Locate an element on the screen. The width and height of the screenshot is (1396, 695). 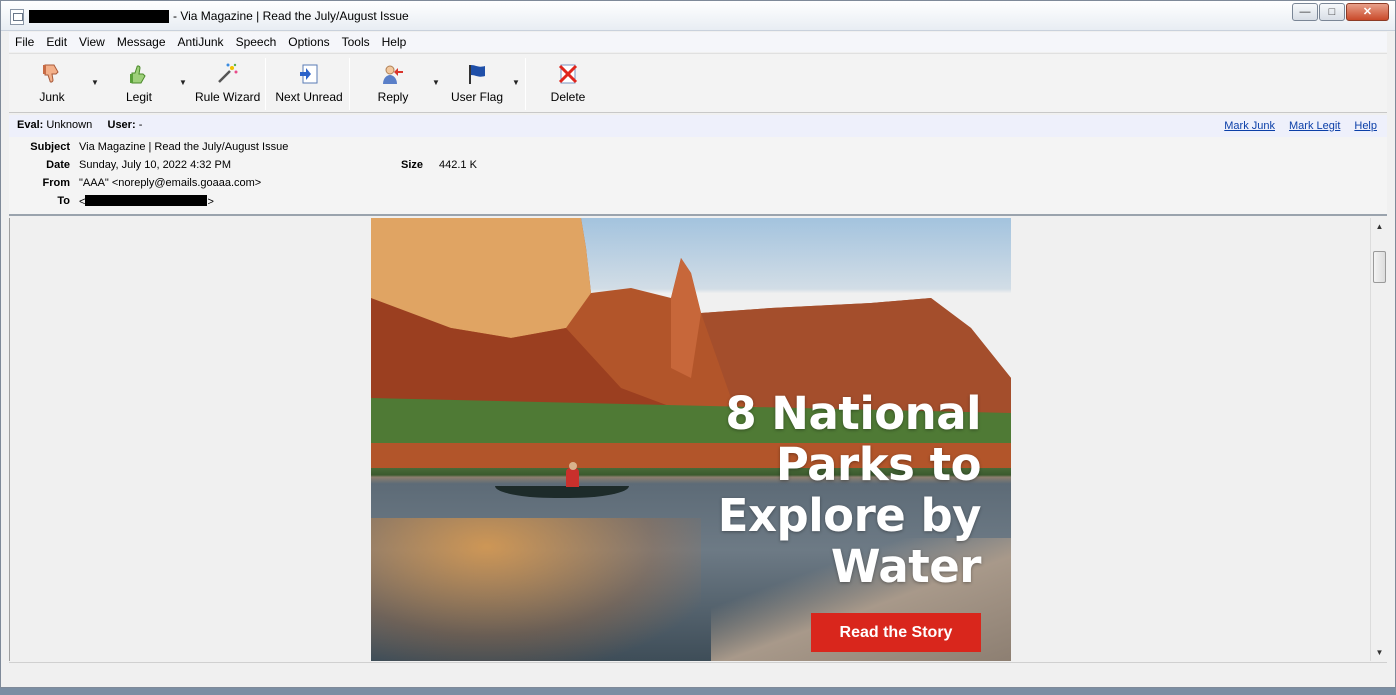
headline-line: Explore by is located at coordinates (849, 515).